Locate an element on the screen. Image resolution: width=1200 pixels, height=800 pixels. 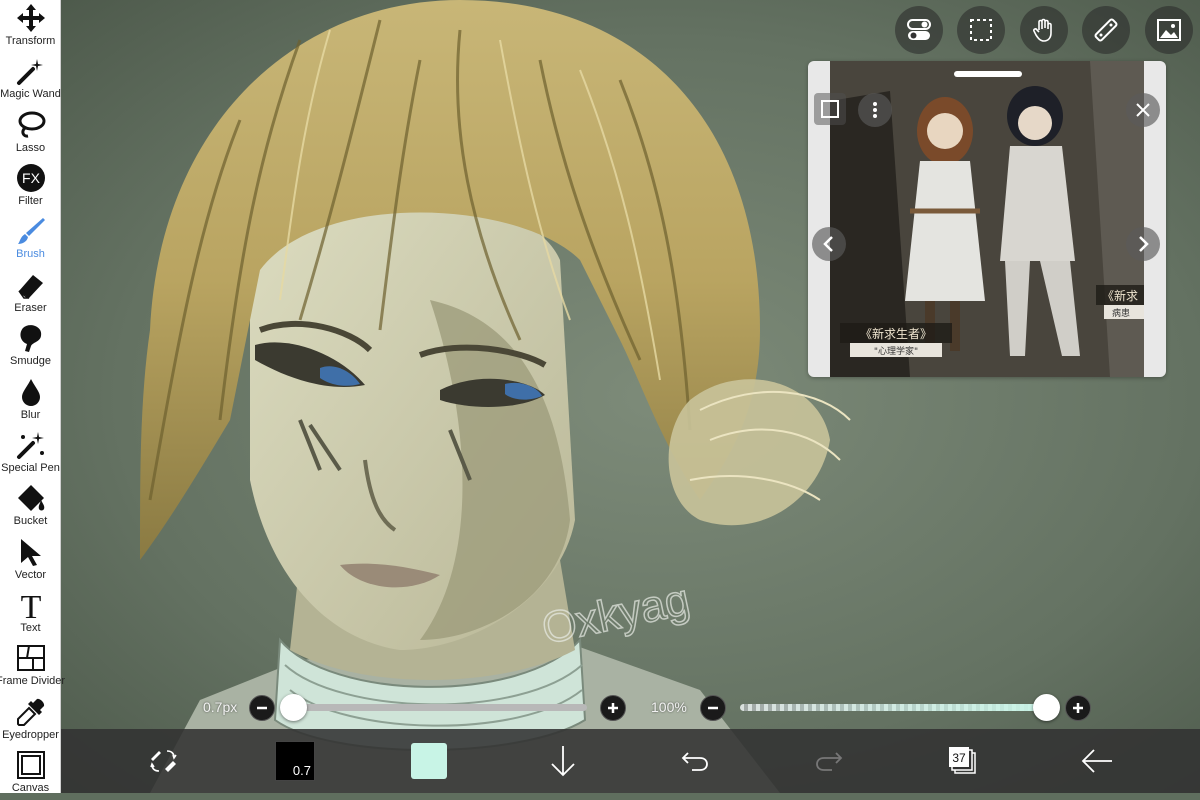
layer-count: 37 is located at coordinates (959, 758).